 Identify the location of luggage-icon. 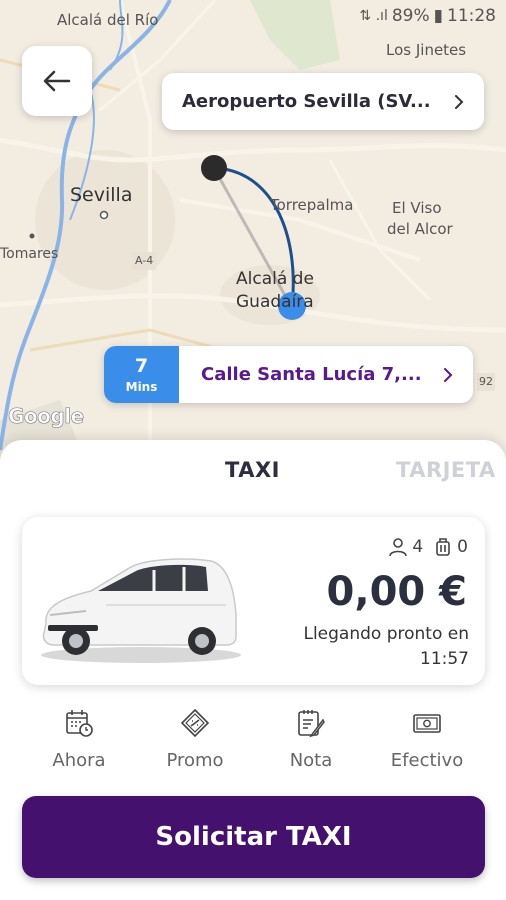
(443, 547).